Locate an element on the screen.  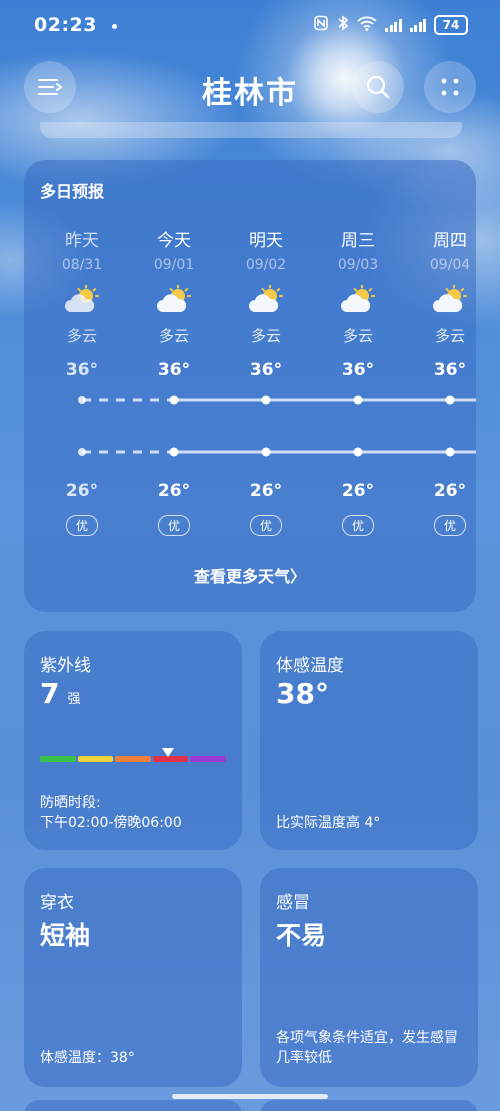
day-date: 09/02 is located at coordinates (266, 265).